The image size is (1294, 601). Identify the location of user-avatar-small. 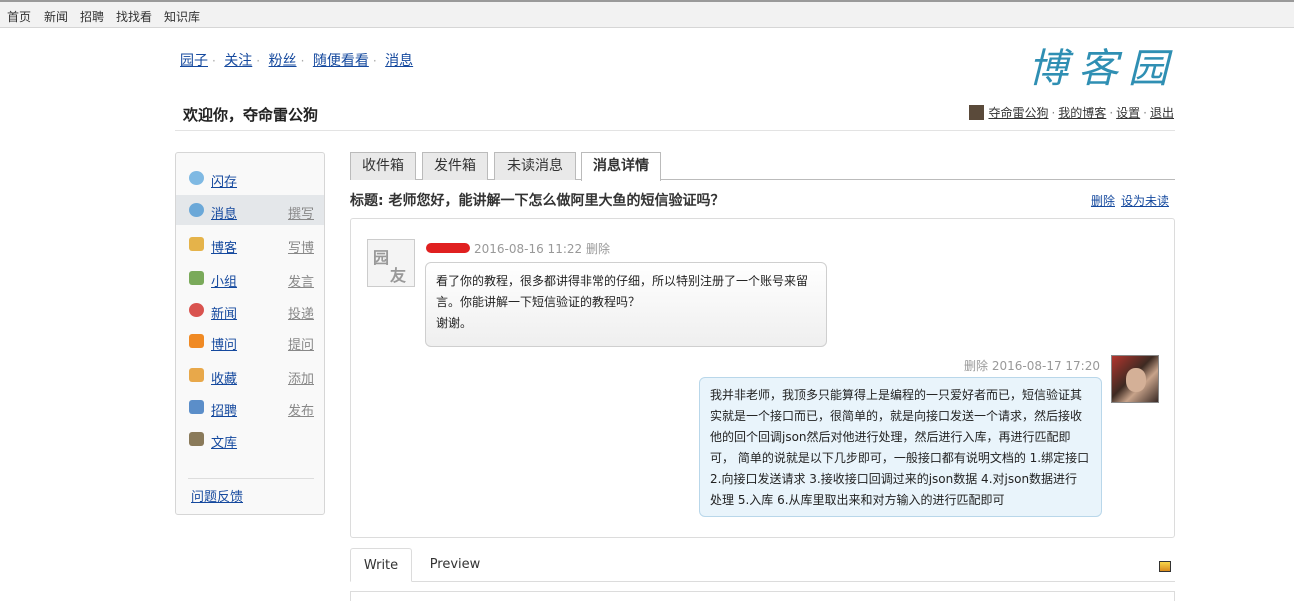
(977, 112).